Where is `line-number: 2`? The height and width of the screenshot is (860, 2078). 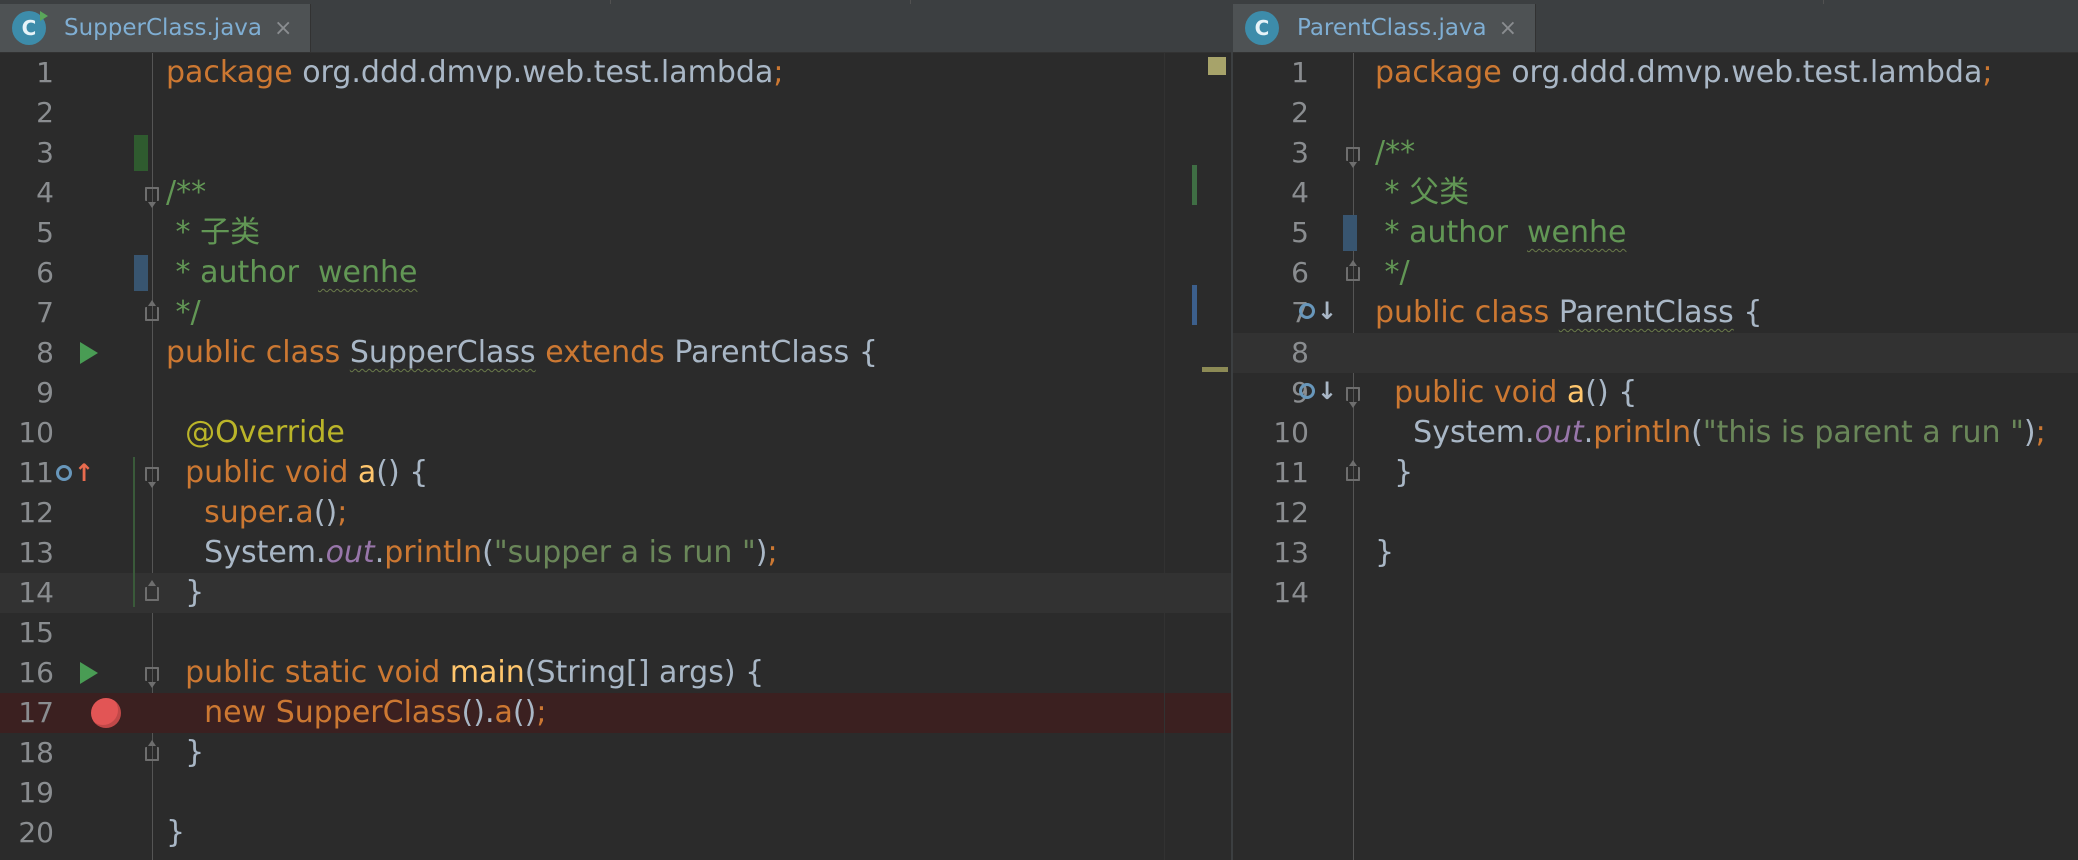 line-number: 2 is located at coordinates (1271, 113).